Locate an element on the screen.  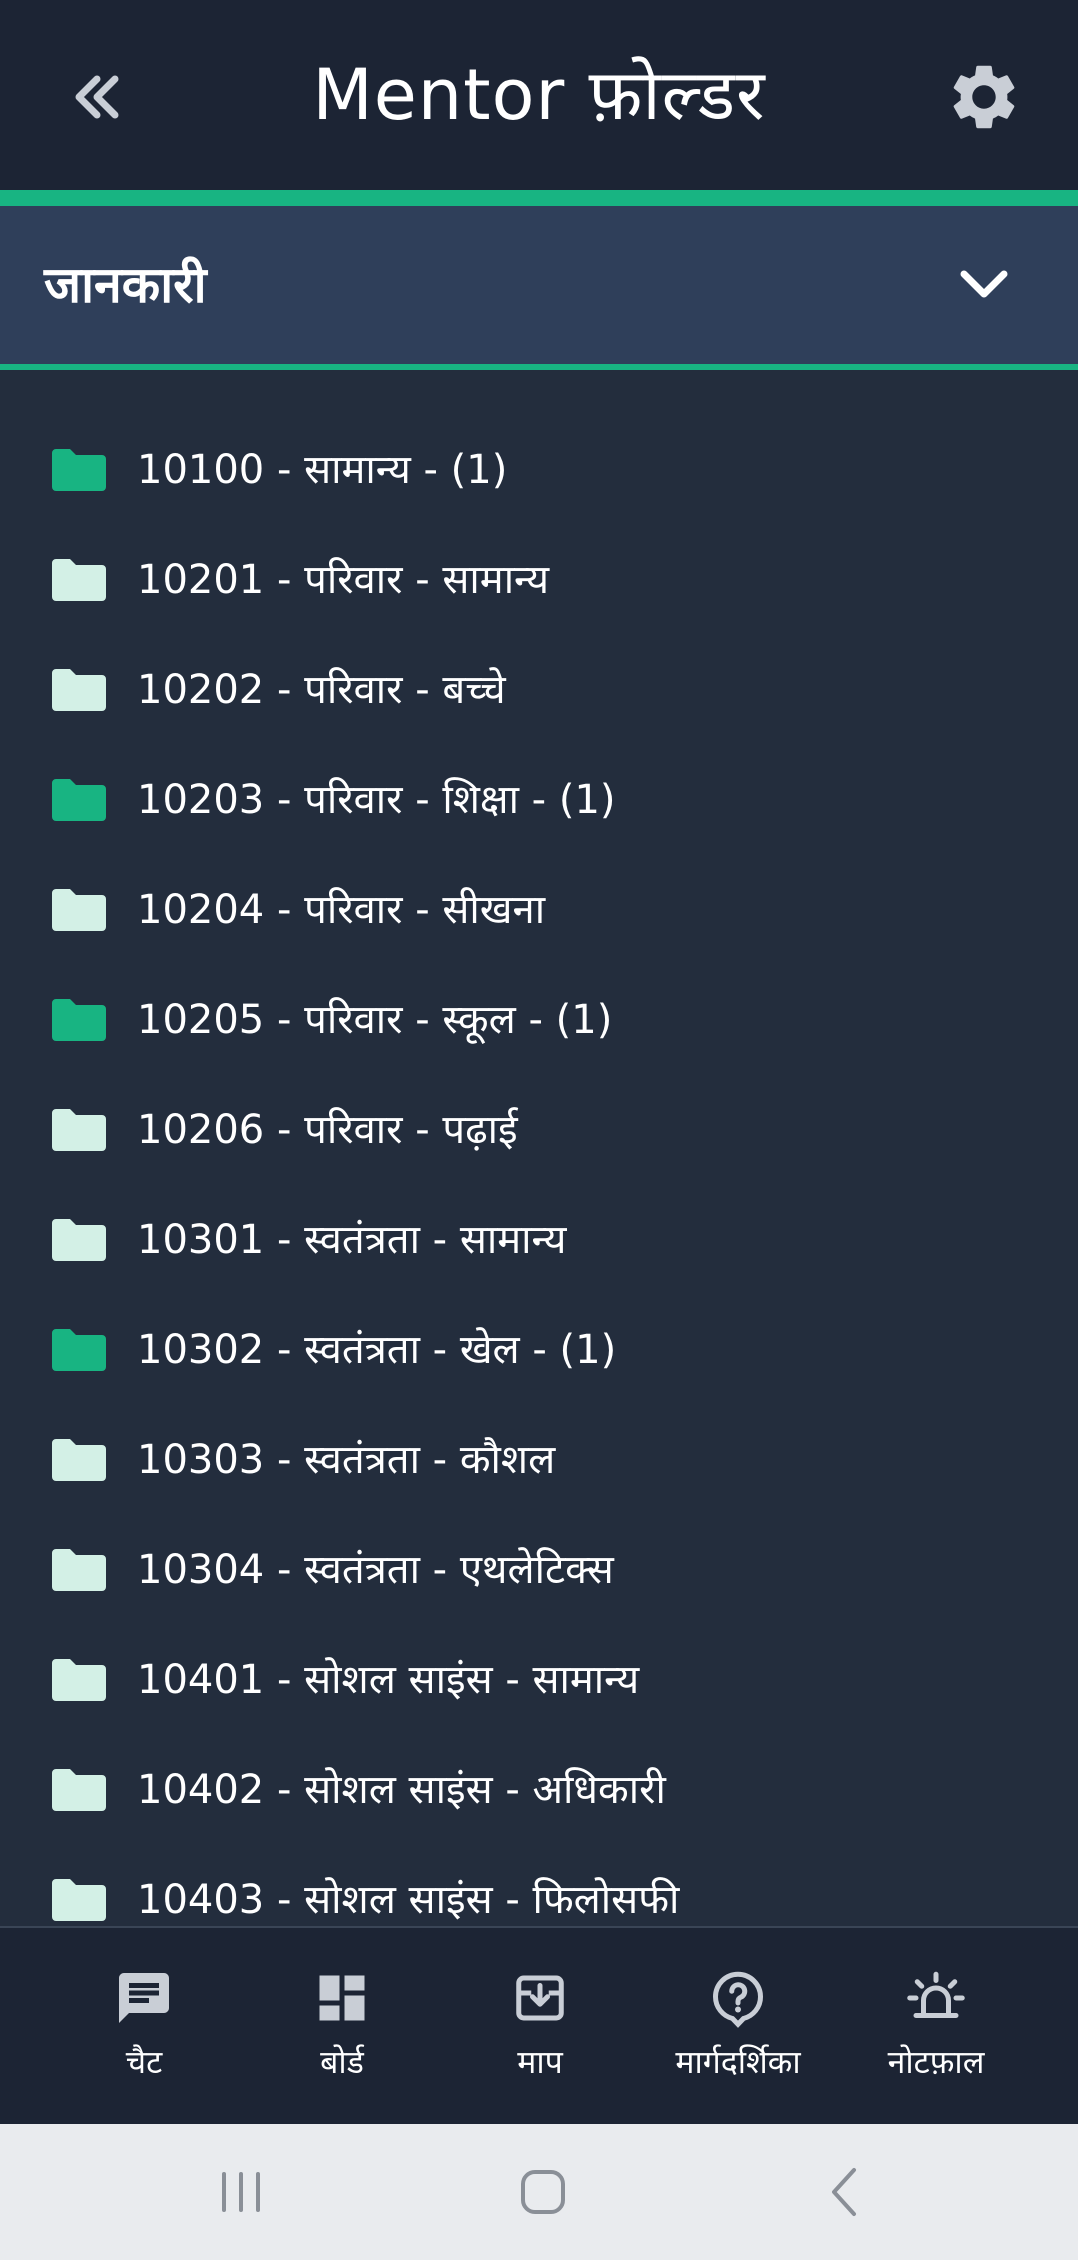
page-title: Mentor फ़ोल्डर is located at coordinates (539, 95).